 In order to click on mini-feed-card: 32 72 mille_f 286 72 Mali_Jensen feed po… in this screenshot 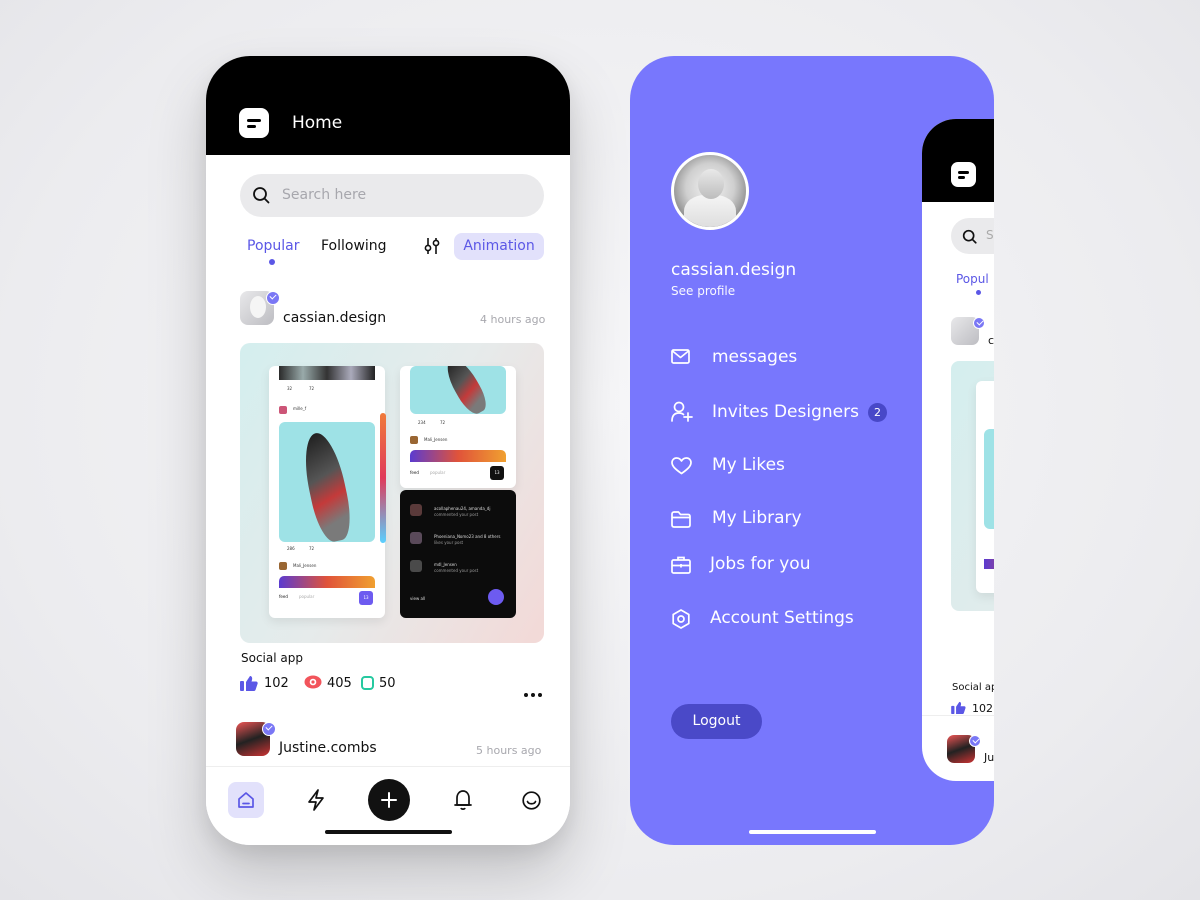, I will do `click(327, 492)`.